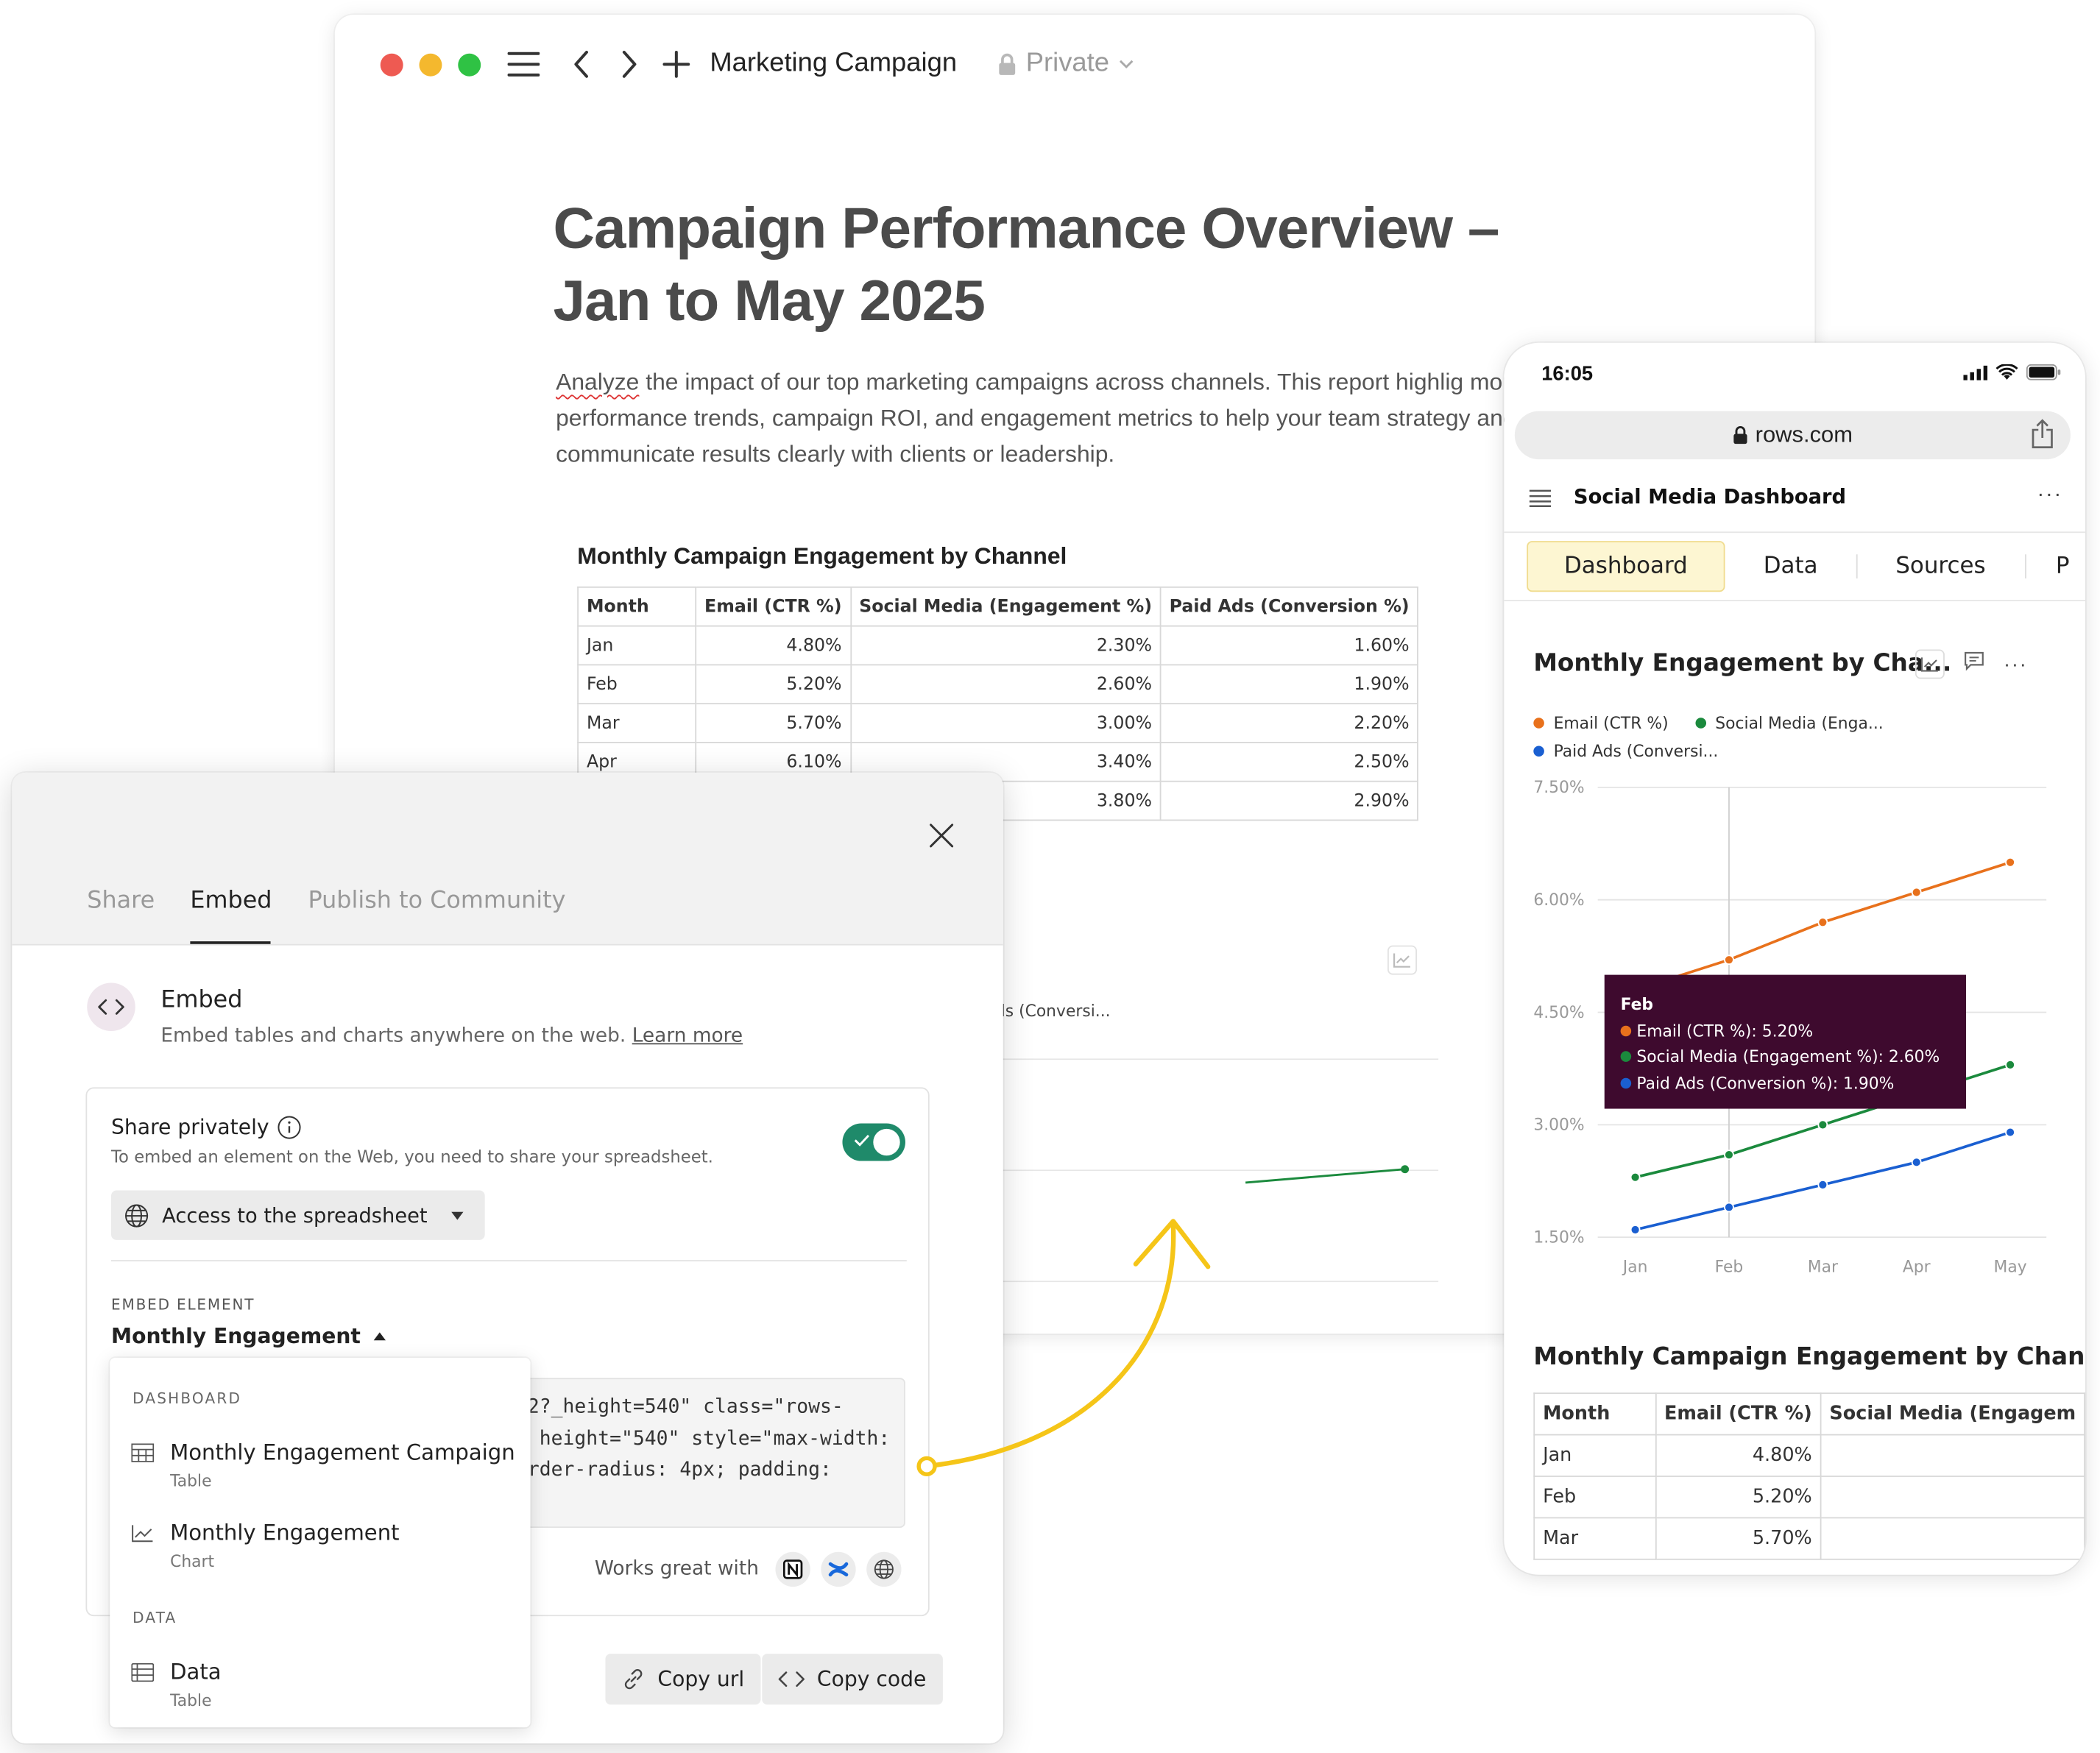 Image resolution: width=2100 pixels, height=1753 pixels. Describe the element at coordinates (1626, 566) in the screenshot. I see `tab-dashboard: Dashboard` at that location.